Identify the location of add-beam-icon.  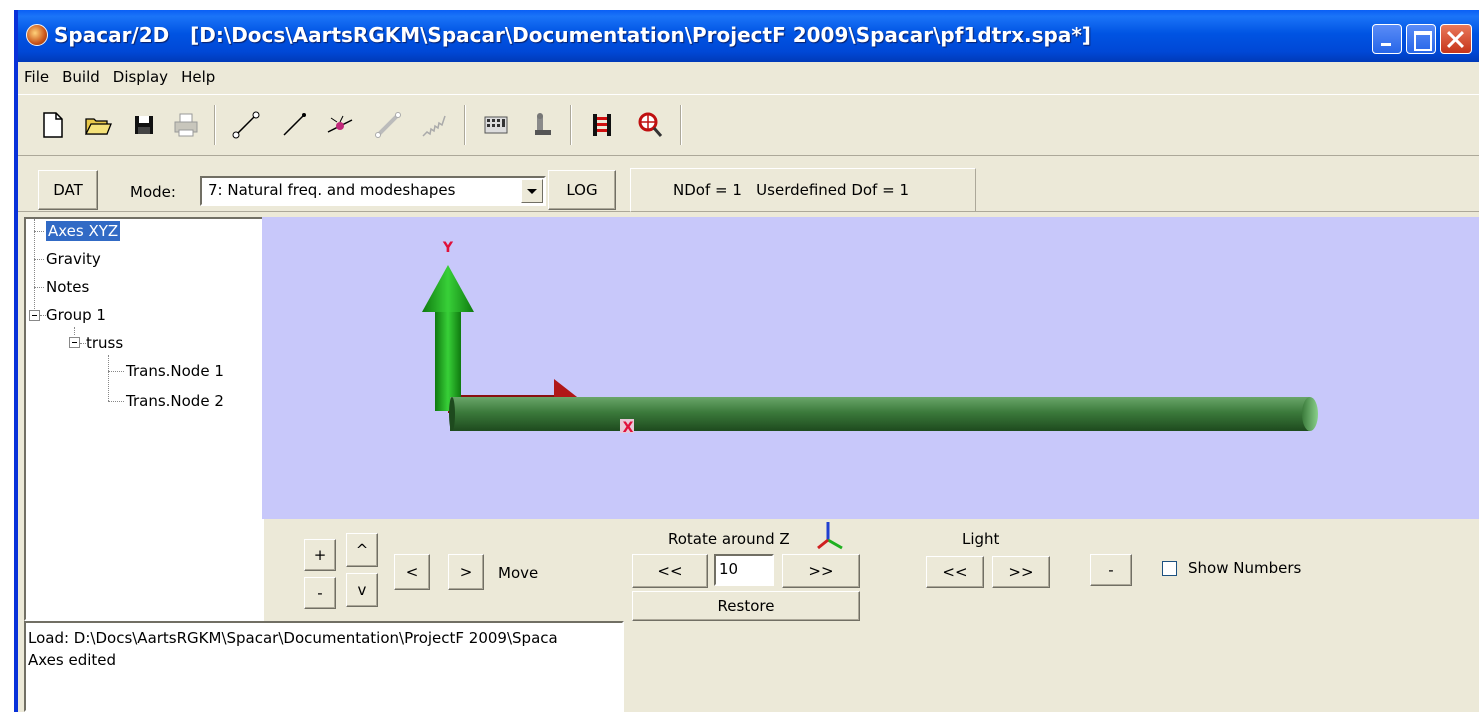
(388, 125).